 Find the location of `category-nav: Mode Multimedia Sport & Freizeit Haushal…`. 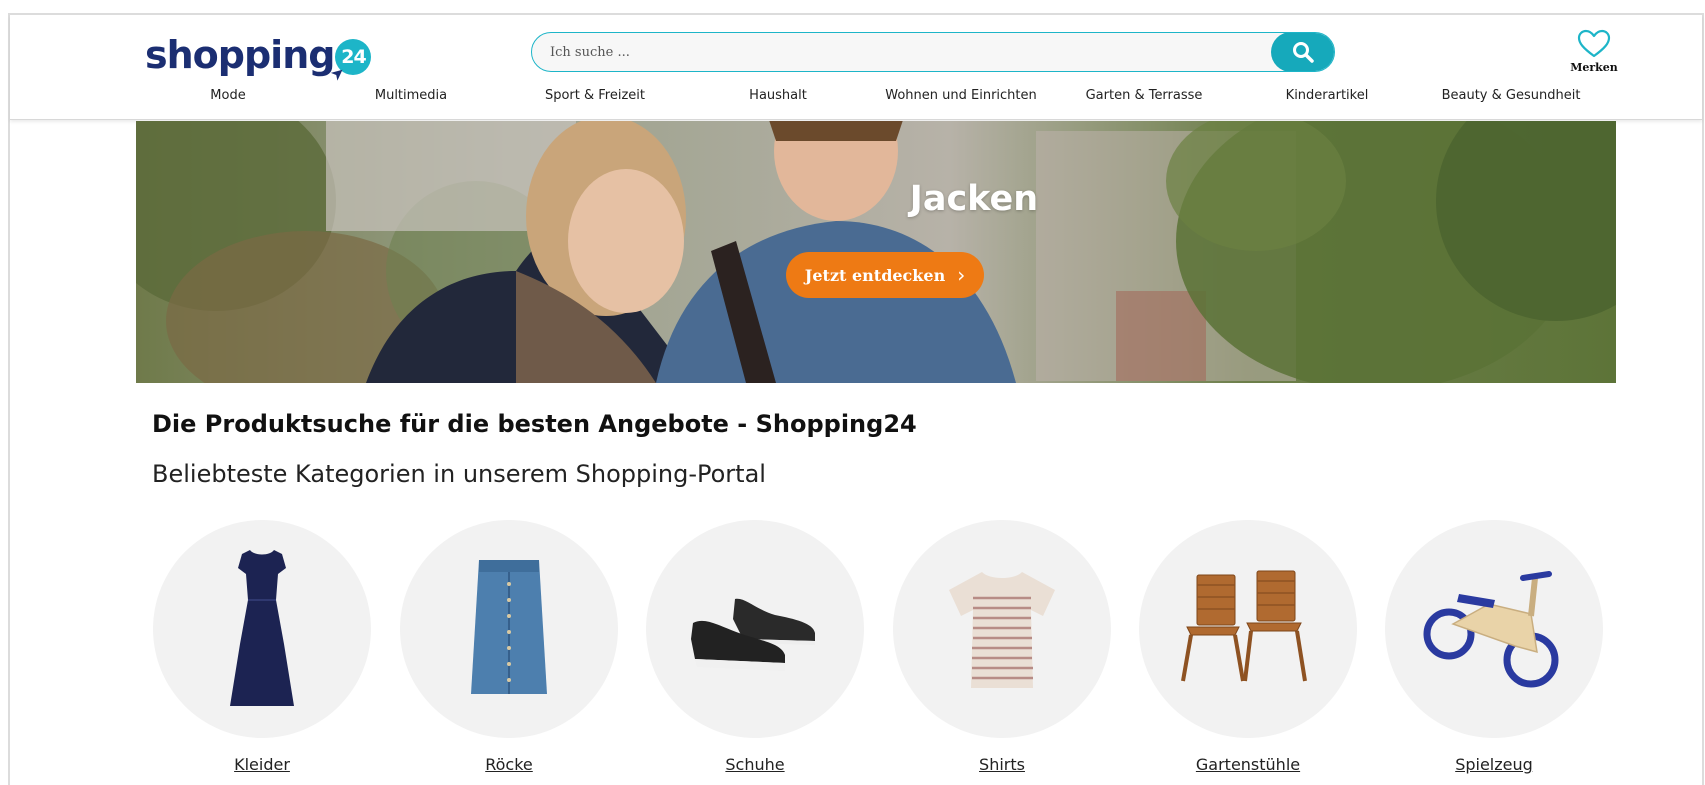

category-nav: Mode Multimedia Sport & Freizeit Haushal… is located at coordinates (856, 100).